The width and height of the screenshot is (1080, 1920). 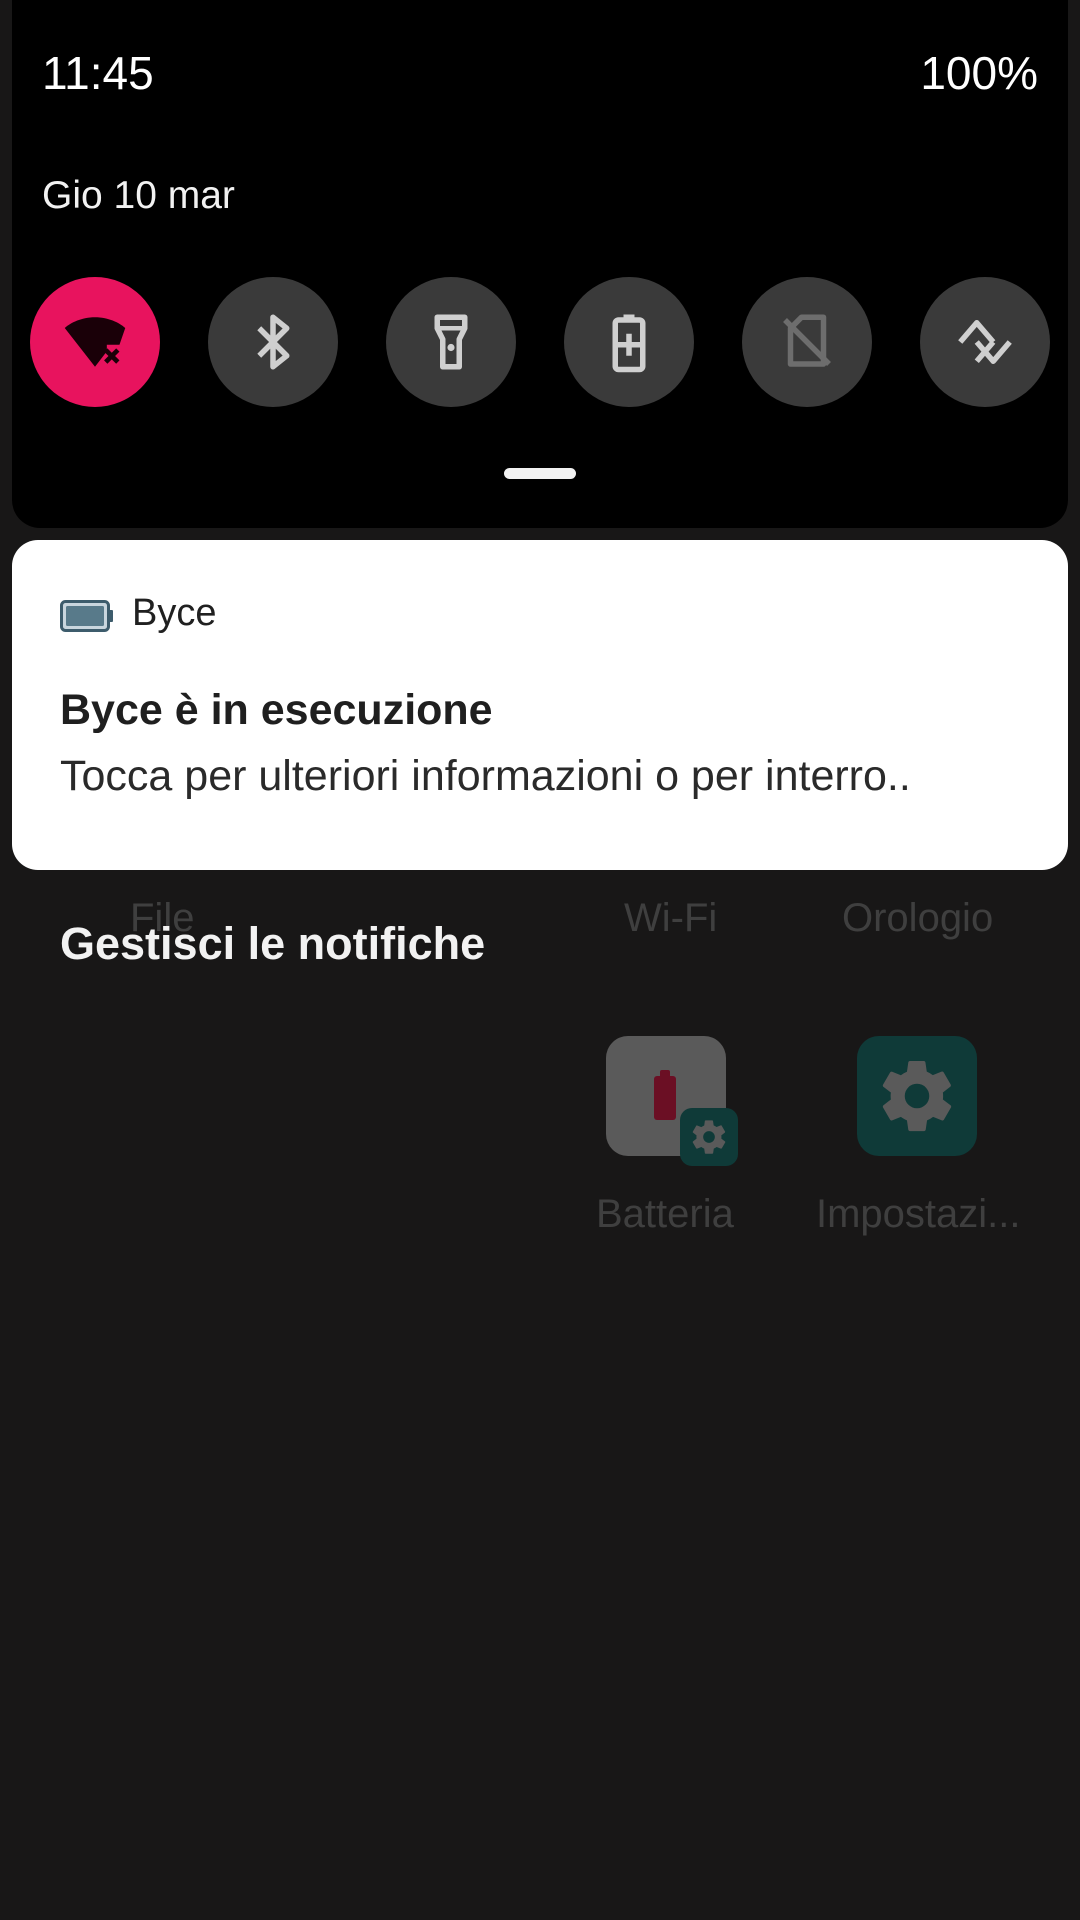 I want to click on notification-app-name: Byce, so click(x=174, y=613).